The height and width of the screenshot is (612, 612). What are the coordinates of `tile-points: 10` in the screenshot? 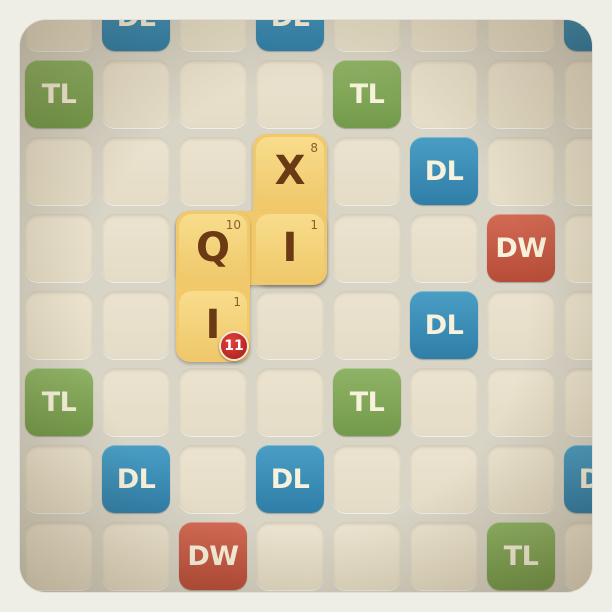 It's located at (233, 225).